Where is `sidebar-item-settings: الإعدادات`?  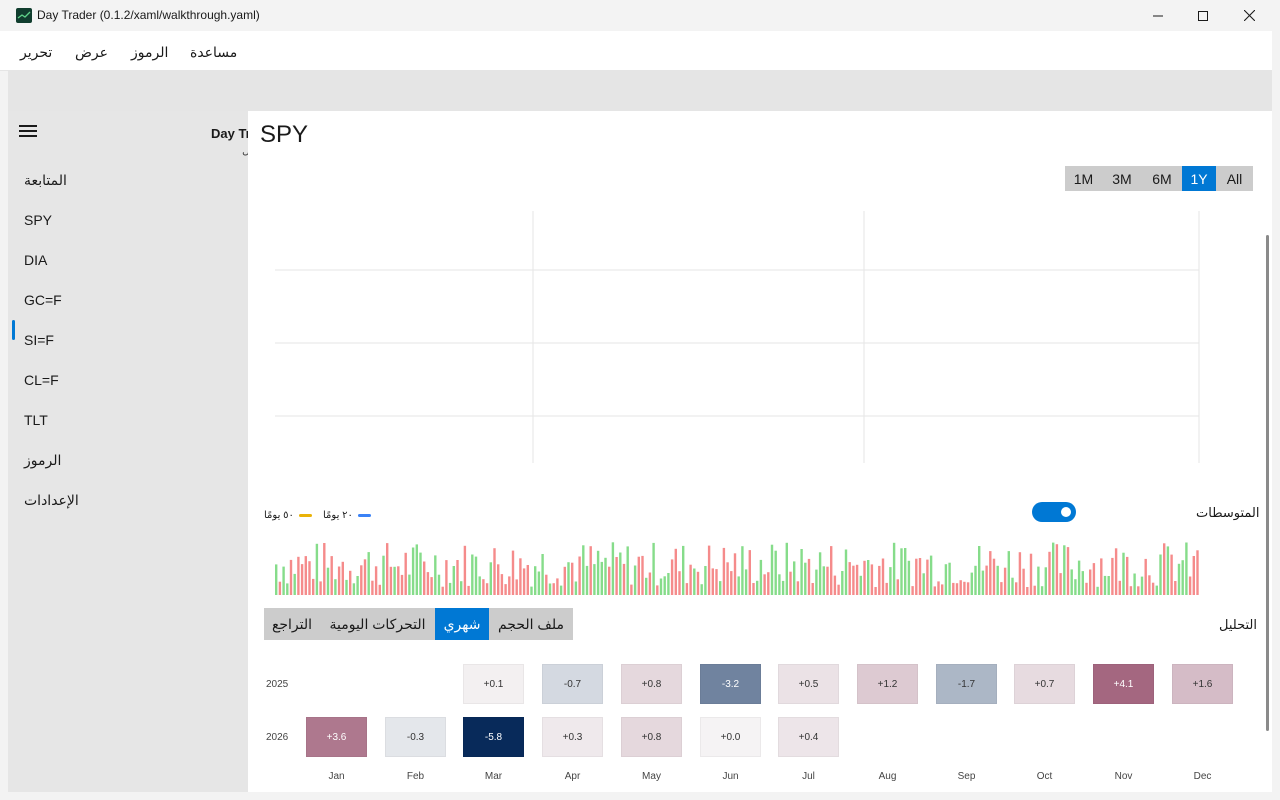 sidebar-item-settings: الإعدادات is located at coordinates (51, 500).